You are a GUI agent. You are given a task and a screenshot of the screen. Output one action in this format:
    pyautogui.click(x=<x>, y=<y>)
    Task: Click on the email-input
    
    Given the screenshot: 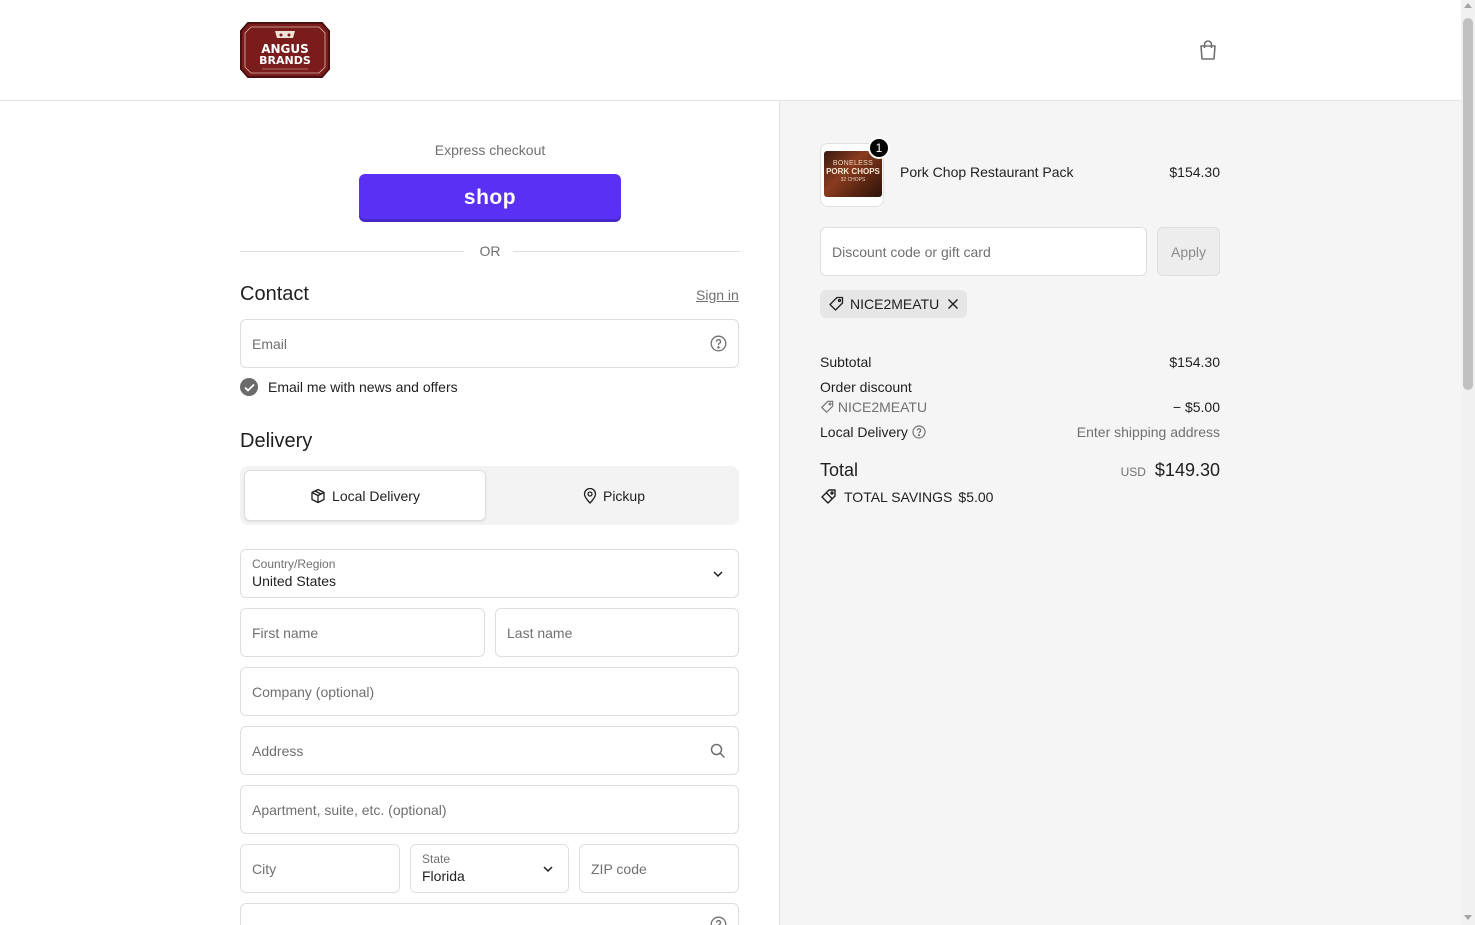 What is the action you would take?
    pyautogui.click(x=489, y=343)
    